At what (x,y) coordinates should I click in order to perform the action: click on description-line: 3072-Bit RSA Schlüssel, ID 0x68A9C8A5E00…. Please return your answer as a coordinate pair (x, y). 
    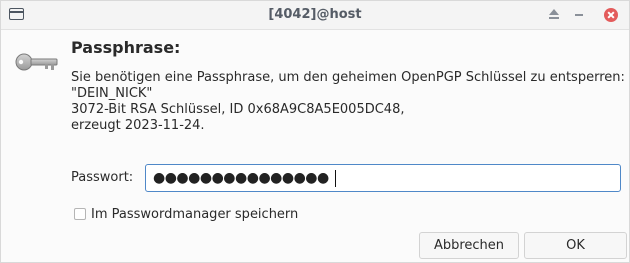
    Looking at the image, I should click on (238, 109).